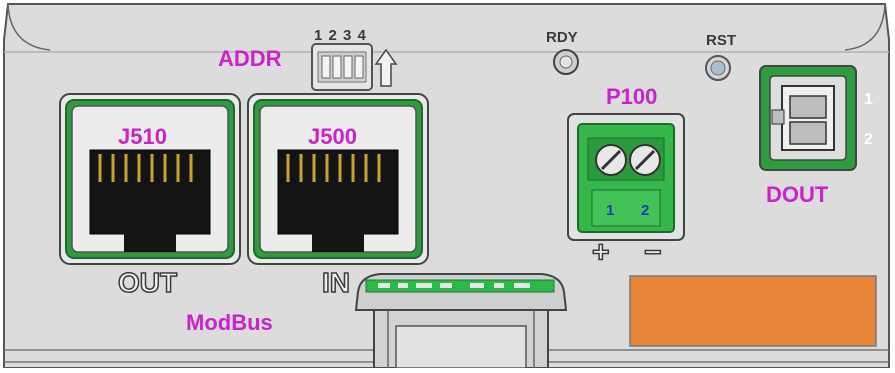 Image resolution: width=895 pixels, height=373 pixels. What do you see at coordinates (753, 311) in the screenshot?
I see `orange-label-block` at bounding box center [753, 311].